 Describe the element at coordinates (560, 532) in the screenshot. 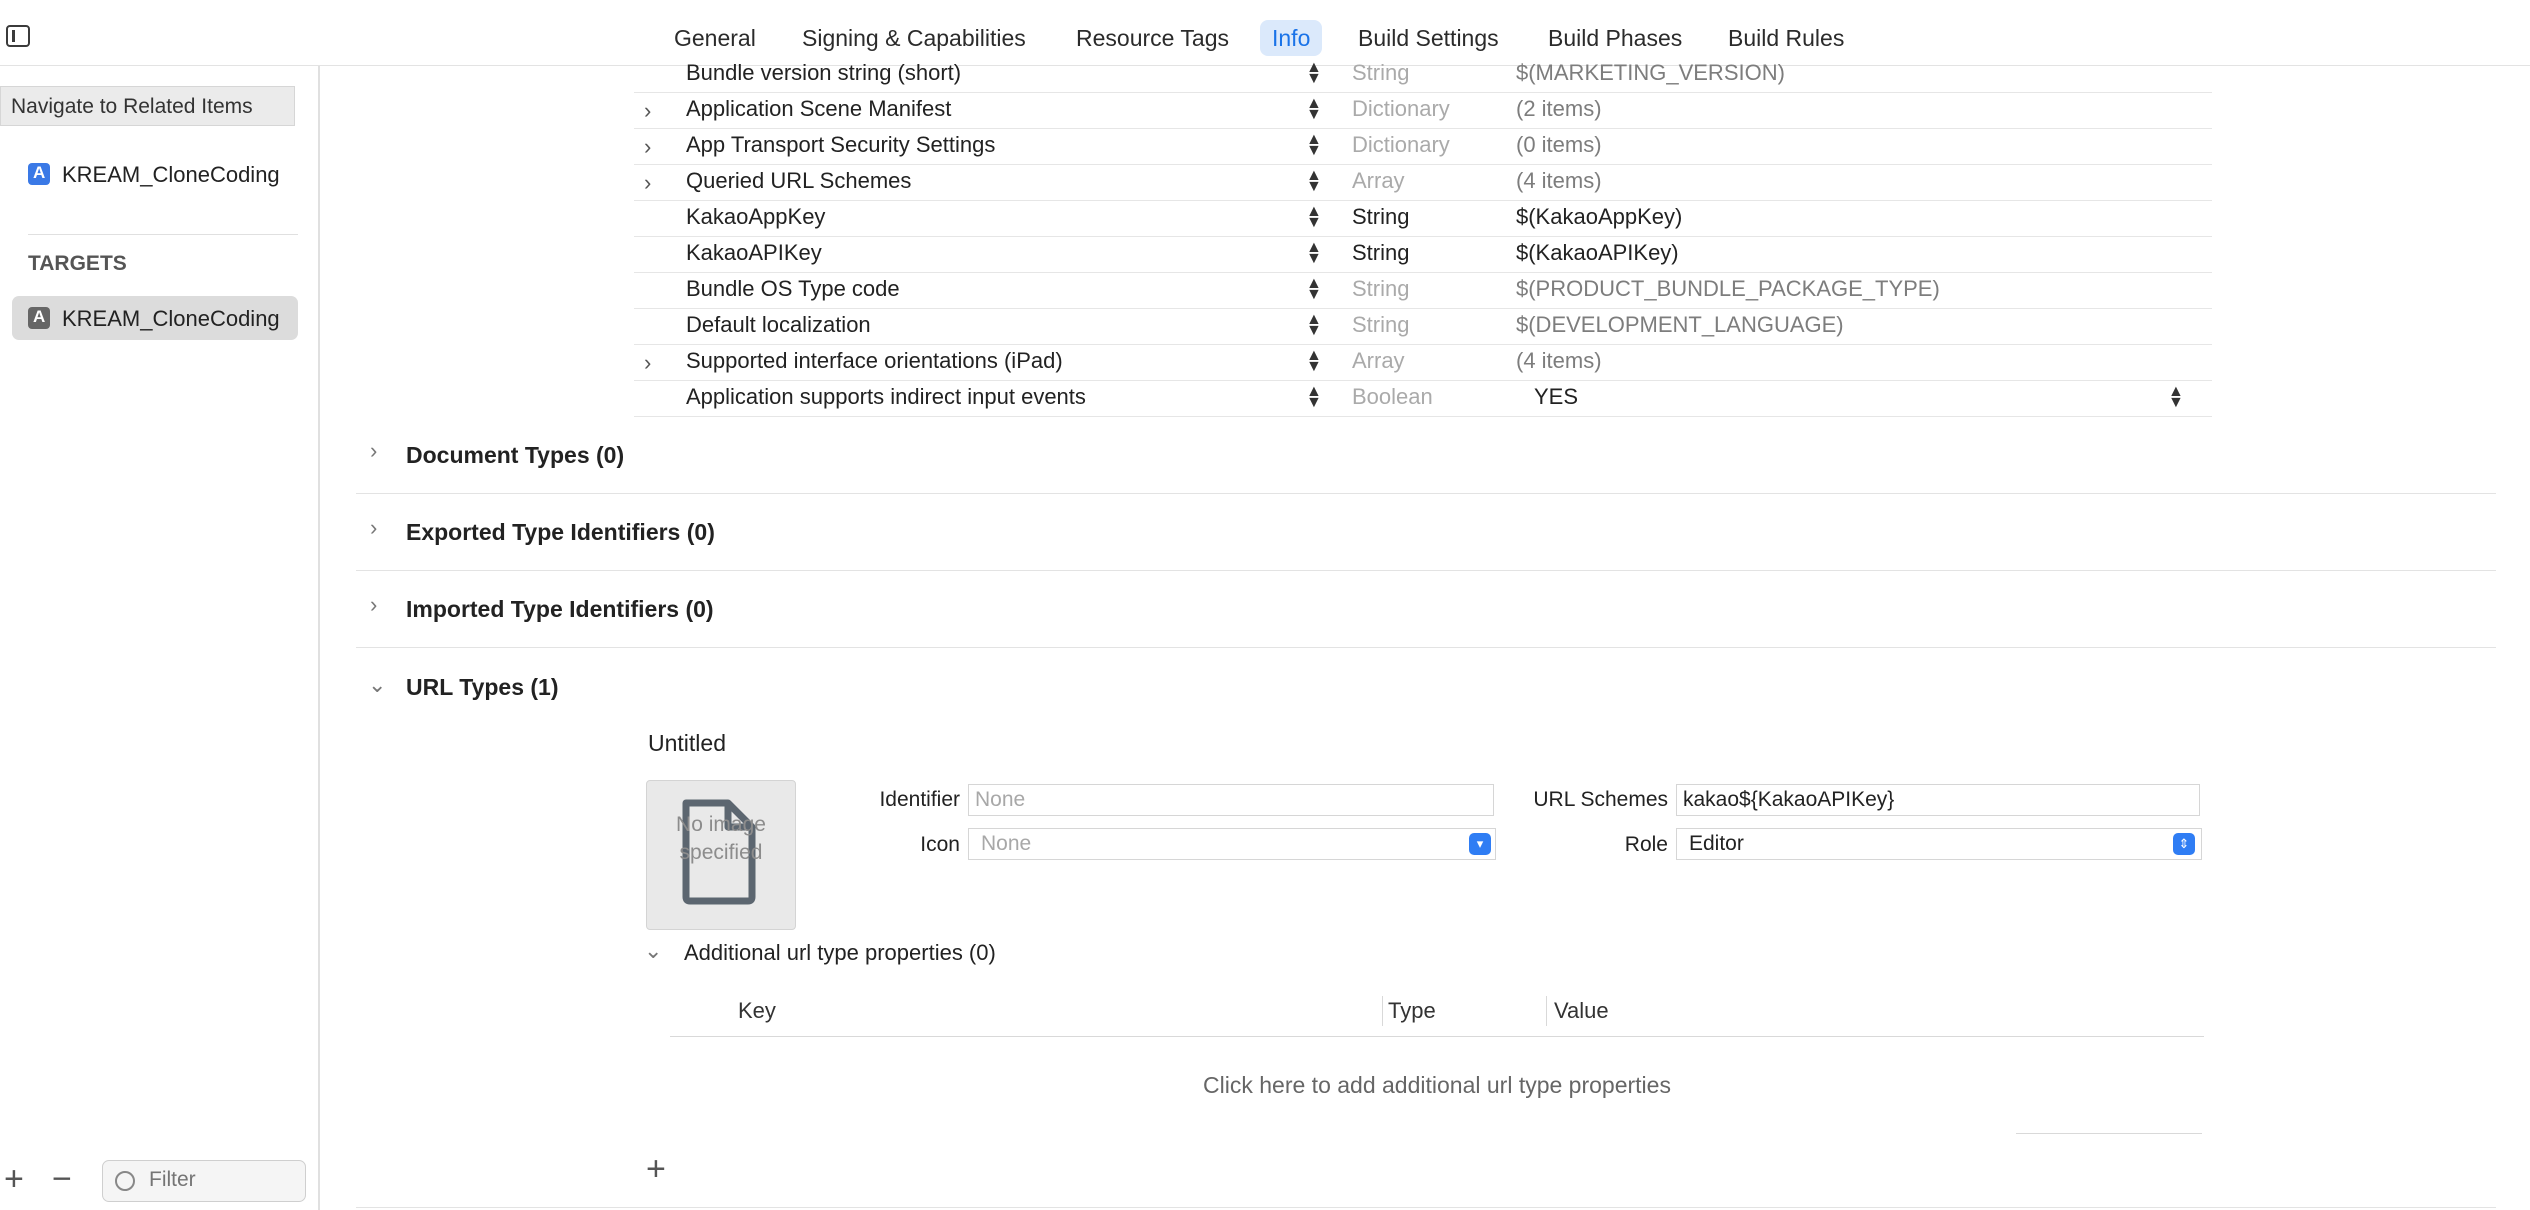

I see `section-title: Exported Type Identifiers (0)` at that location.